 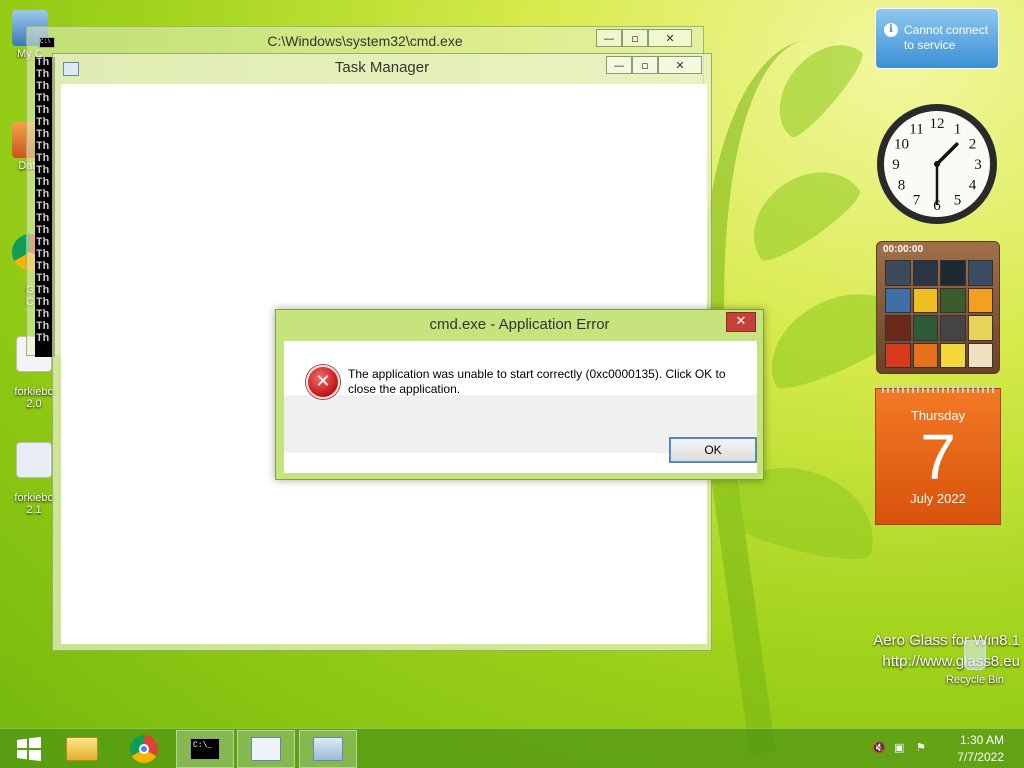 What do you see at coordinates (975, 655) in the screenshot?
I see `recycle-bin-icon` at bounding box center [975, 655].